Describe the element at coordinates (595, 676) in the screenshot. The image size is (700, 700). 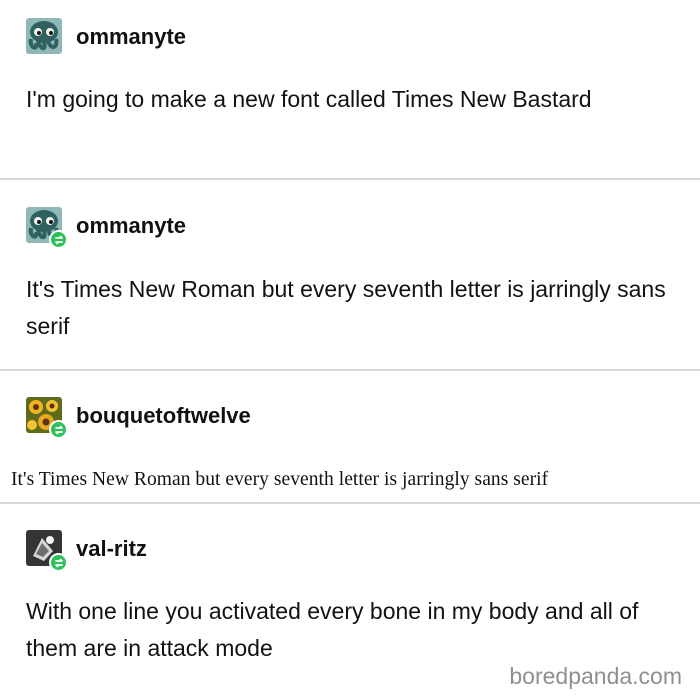
I see `boredpanda-watermark: boredpanda.com` at that location.